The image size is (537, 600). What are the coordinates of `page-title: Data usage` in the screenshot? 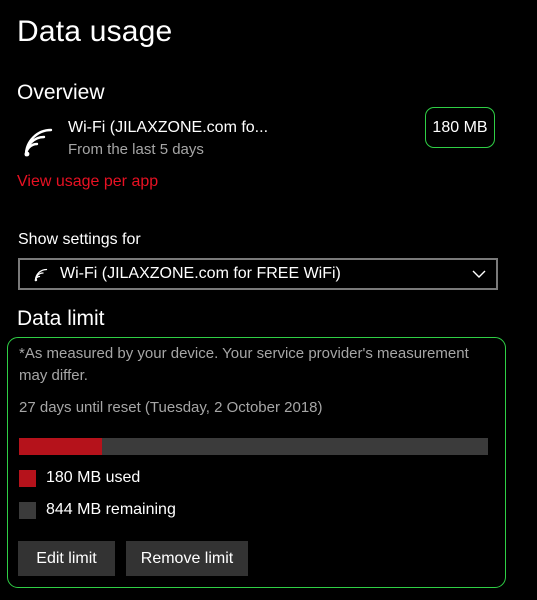 It's located at (95, 31).